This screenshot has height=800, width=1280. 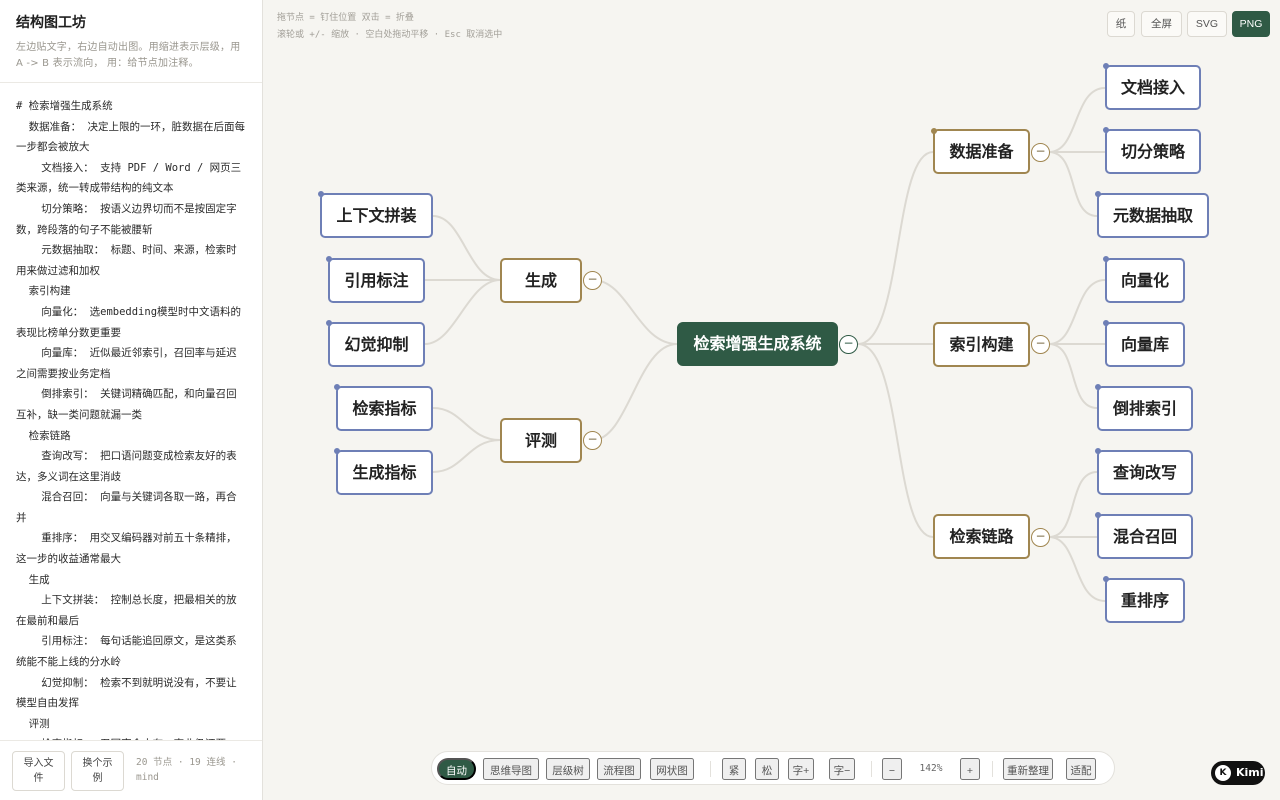 What do you see at coordinates (970, 769) in the screenshot?
I see `zoom-in-button: +` at bounding box center [970, 769].